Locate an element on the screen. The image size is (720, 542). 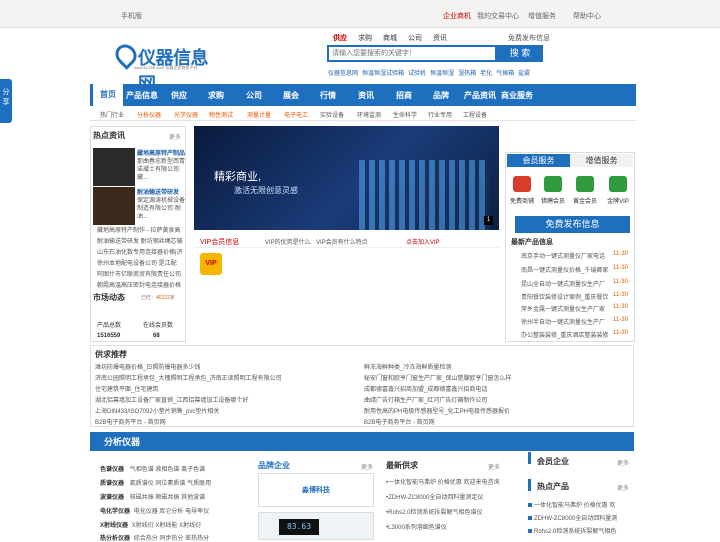
cat-item: 氦质谱仪 is located at coordinates (142, 484).